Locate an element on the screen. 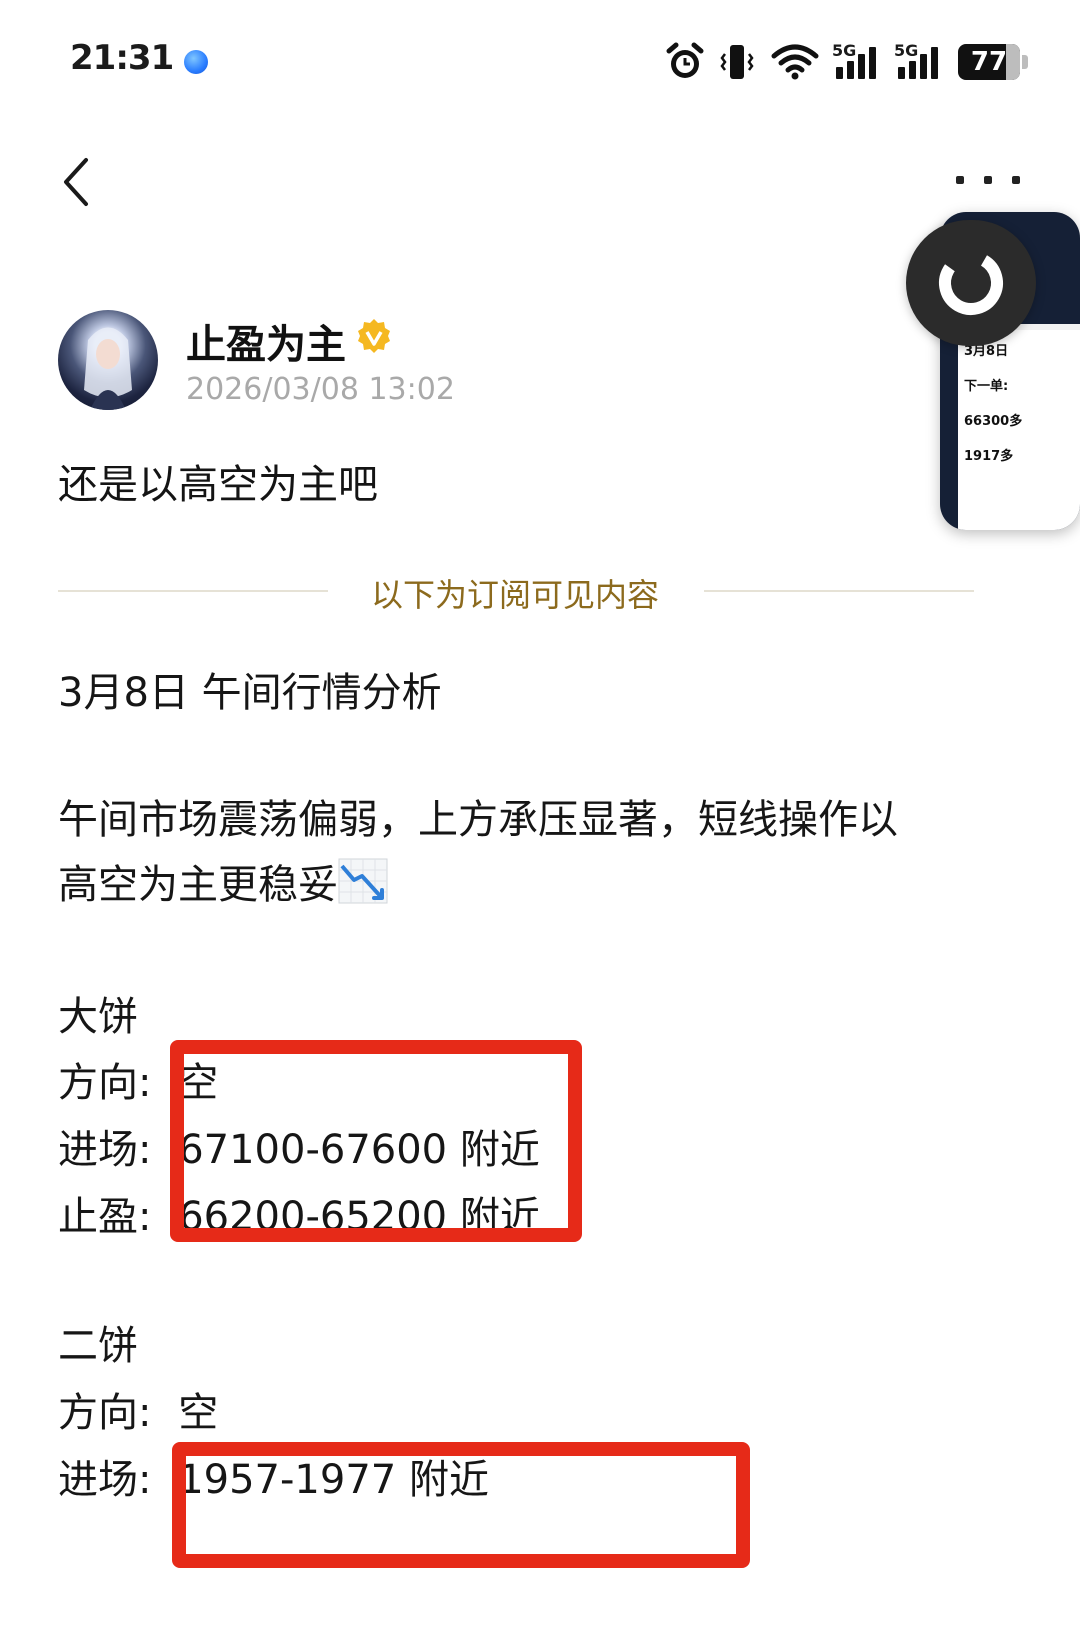 The width and height of the screenshot is (1080, 1642). author-avatar is located at coordinates (108, 360).